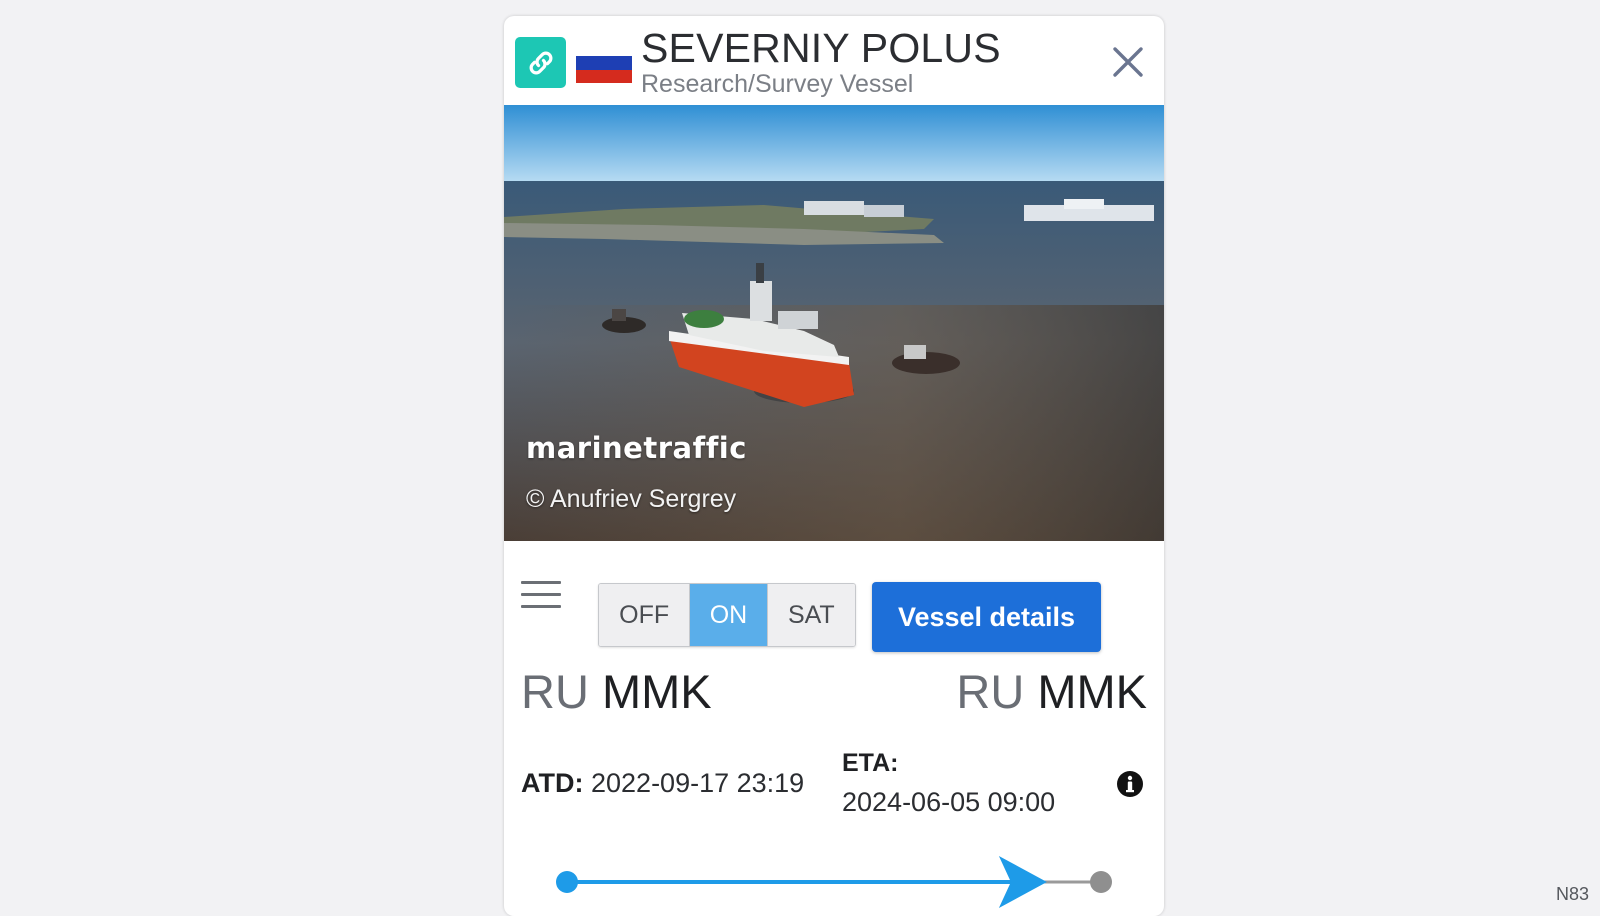 Image resolution: width=1600 pixels, height=916 pixels. What do you see at coordinates (604, 50) in the screenshot?
I see `flag-stripe-white` at bounding box center [604, 50].